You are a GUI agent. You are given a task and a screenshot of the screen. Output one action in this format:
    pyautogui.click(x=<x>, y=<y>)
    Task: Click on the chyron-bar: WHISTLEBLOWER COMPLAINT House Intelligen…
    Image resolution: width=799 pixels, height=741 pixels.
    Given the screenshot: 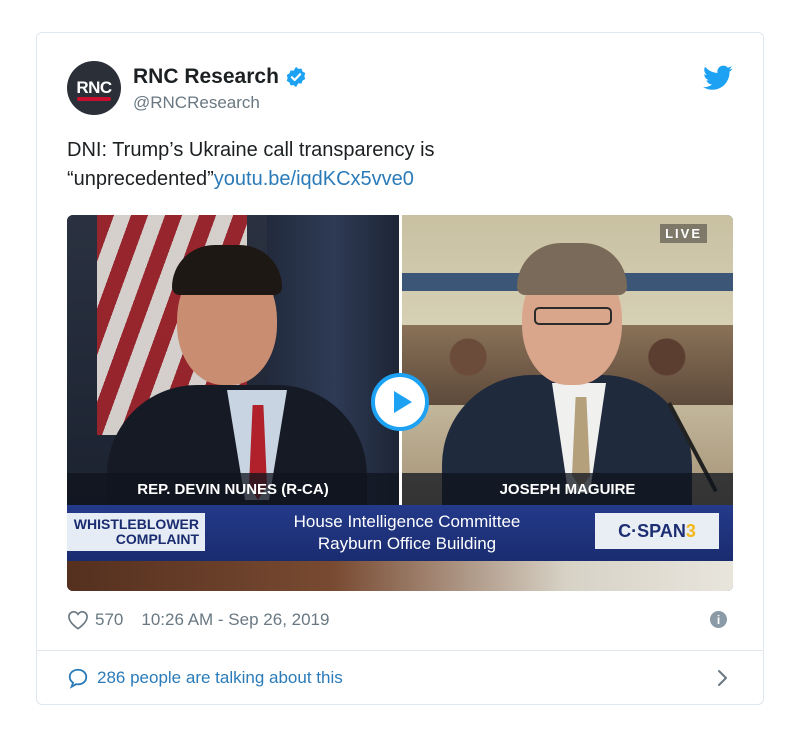 What is the action you would take?
    pyautogui.click(x=400, y=533)
    